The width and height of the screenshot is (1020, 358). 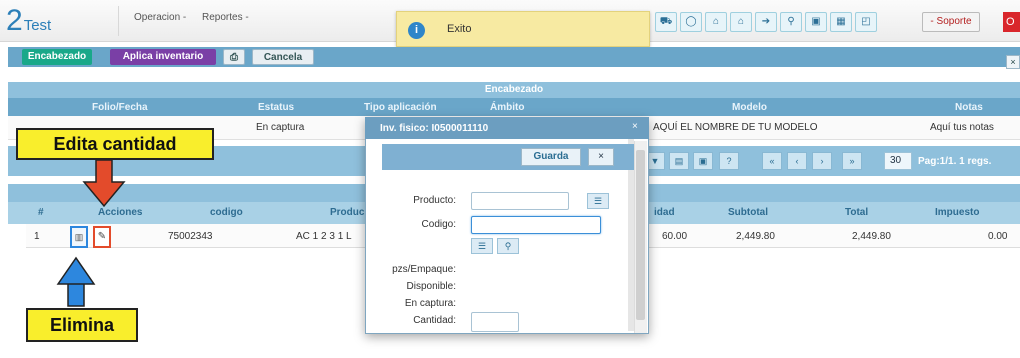 I want to click on modal-cancel-button: ×, so click(x=601, y=157).